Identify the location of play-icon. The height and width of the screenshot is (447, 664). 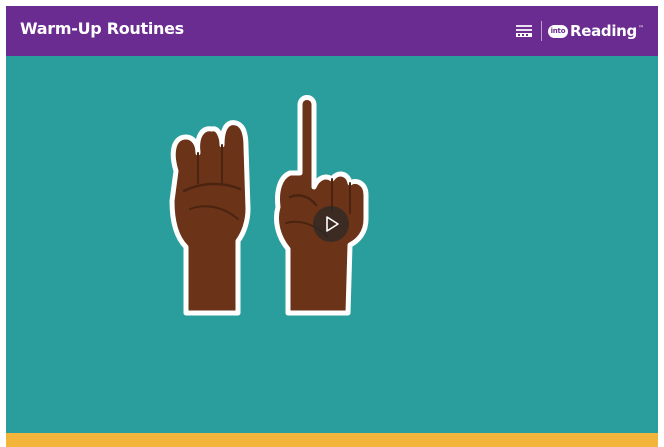
(332, 224).